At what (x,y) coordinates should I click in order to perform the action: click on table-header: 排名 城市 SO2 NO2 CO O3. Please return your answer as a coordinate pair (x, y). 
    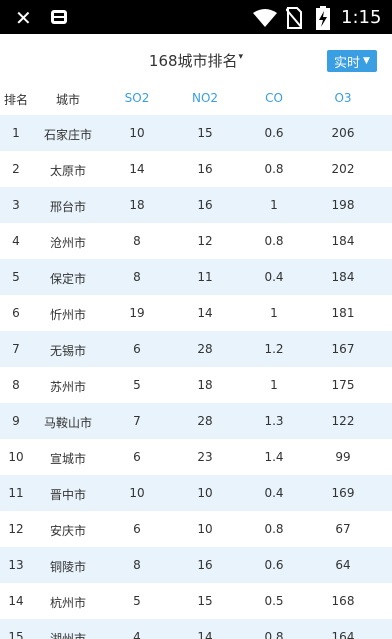
    Looking at the image, I should click on (196, 99).